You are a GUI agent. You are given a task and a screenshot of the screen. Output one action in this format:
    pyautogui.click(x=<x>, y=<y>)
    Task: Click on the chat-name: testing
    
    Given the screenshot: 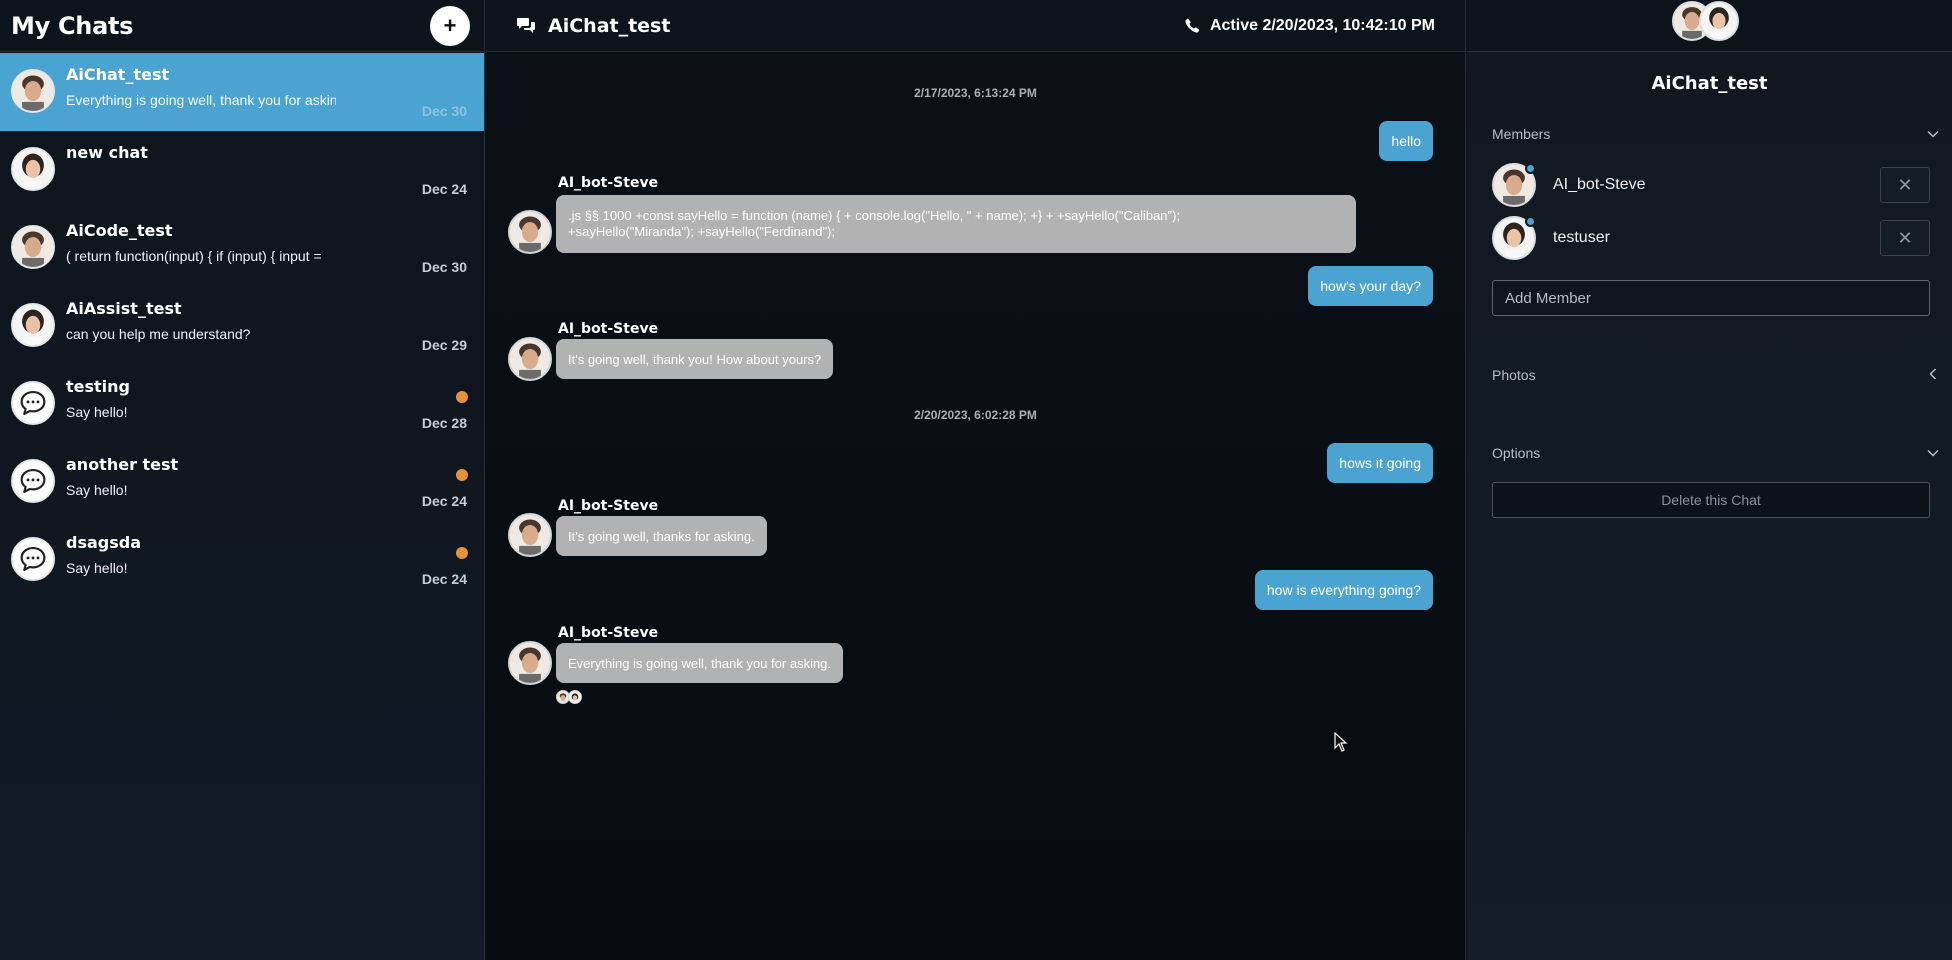 What is the action you would take?
    pyautogui.click(x=98, y=386)
    